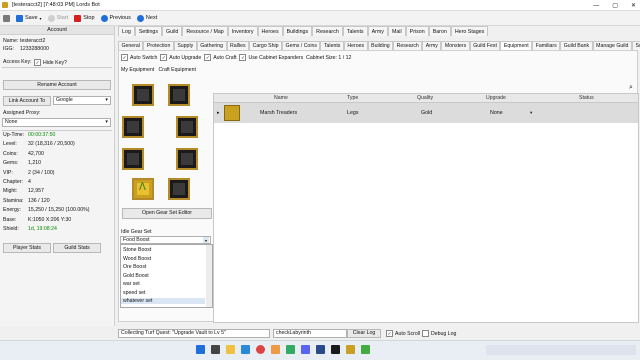  What do you see at coordinates (516, 45) in the screenshot?
I see `subtab-equipment: Equipment` at bounding box center [516, 45].